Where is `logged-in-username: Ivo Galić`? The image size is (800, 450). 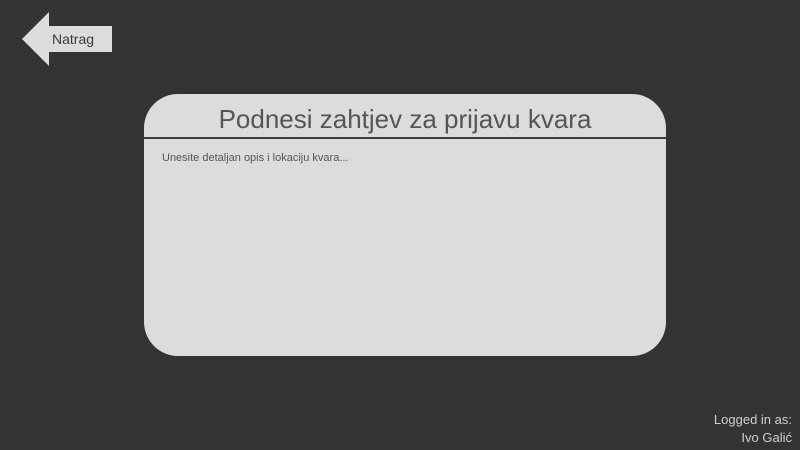
logged-in-username: Ivo Galić is located at coordinates (766, 437).